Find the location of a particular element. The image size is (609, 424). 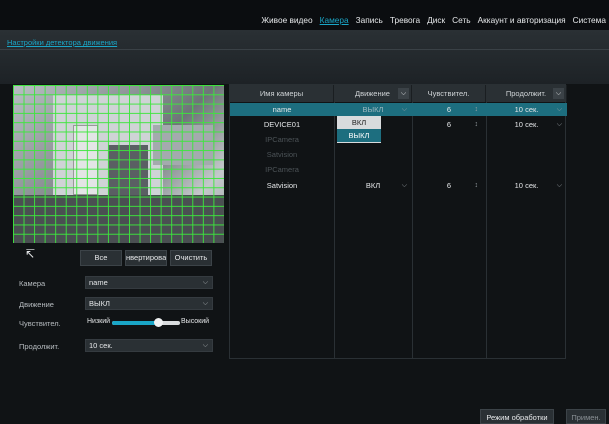

table-row: DEVICE01 6 ↕ 10 сек. ⌵ is located at coordinates (398, 124).